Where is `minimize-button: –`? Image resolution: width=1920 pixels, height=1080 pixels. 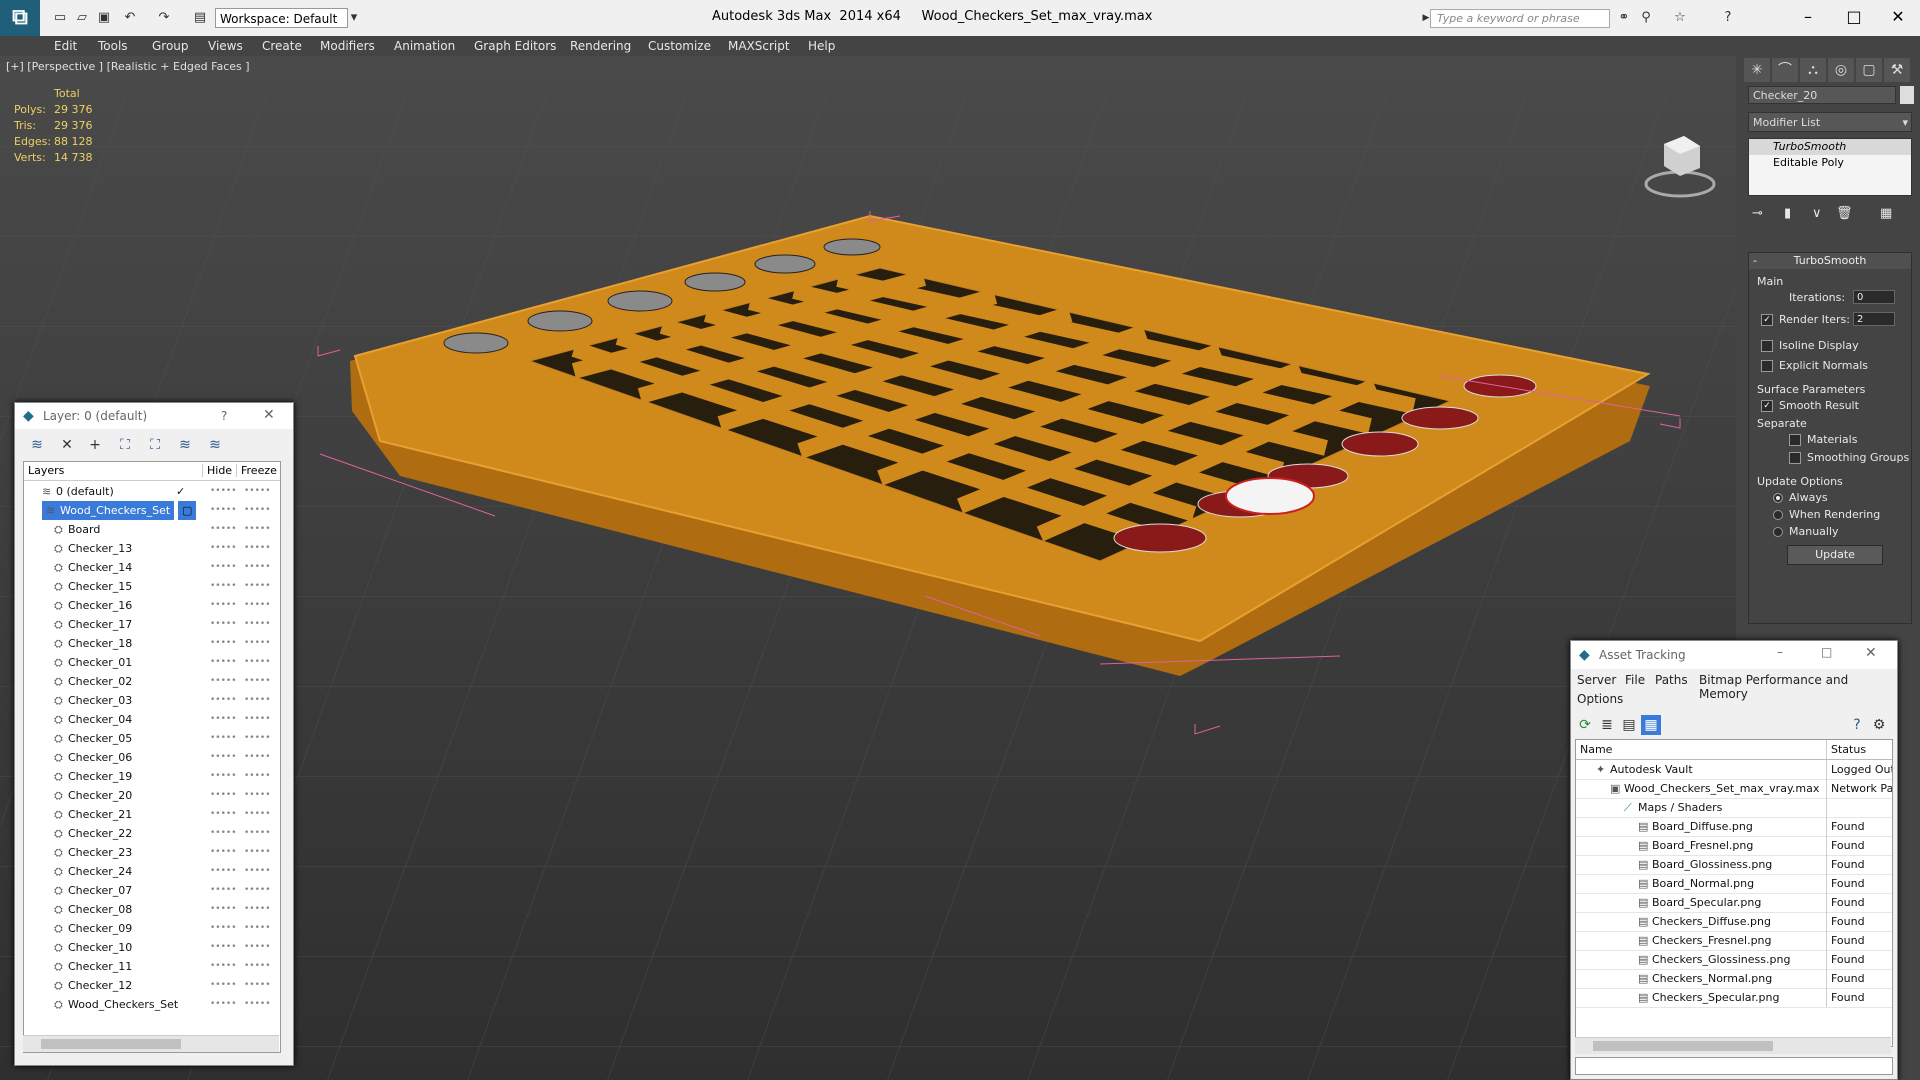
minimize-button: – is located at coordinates (1808, 17).